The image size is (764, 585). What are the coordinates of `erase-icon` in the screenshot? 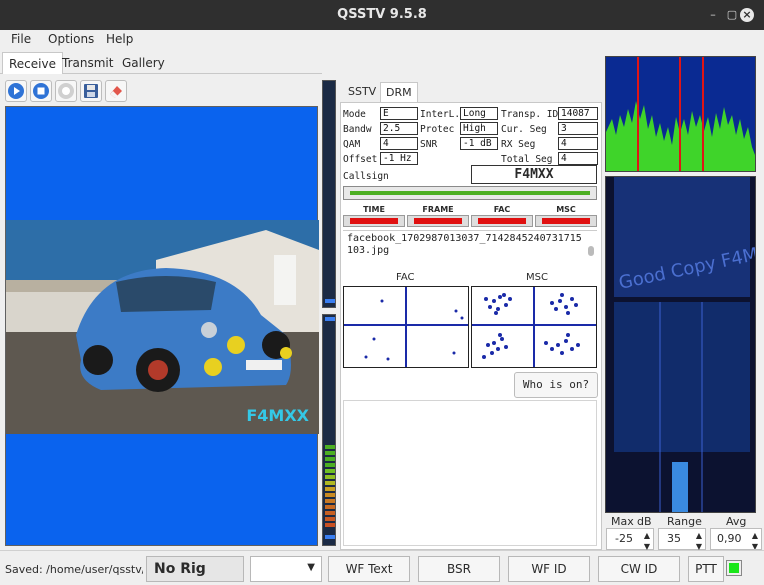 It's located at (66, 91).